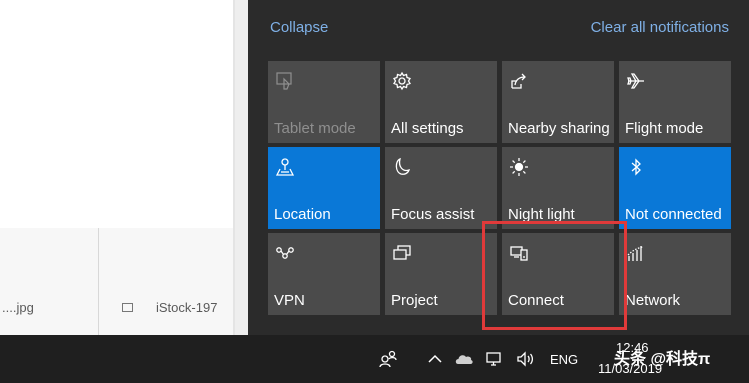  What do you see at coordinates (660, 27) in the screenshot?
I see `clear-all-notifications-link: Clear all notifications` at bounding box center [660, 27].